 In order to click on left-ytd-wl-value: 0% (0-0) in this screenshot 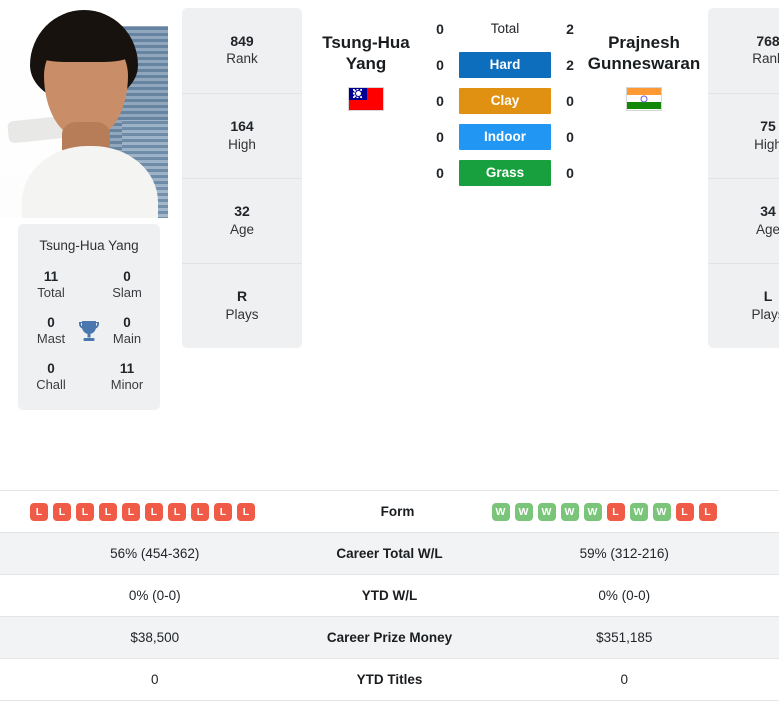, I will do `click(154, 595)`.